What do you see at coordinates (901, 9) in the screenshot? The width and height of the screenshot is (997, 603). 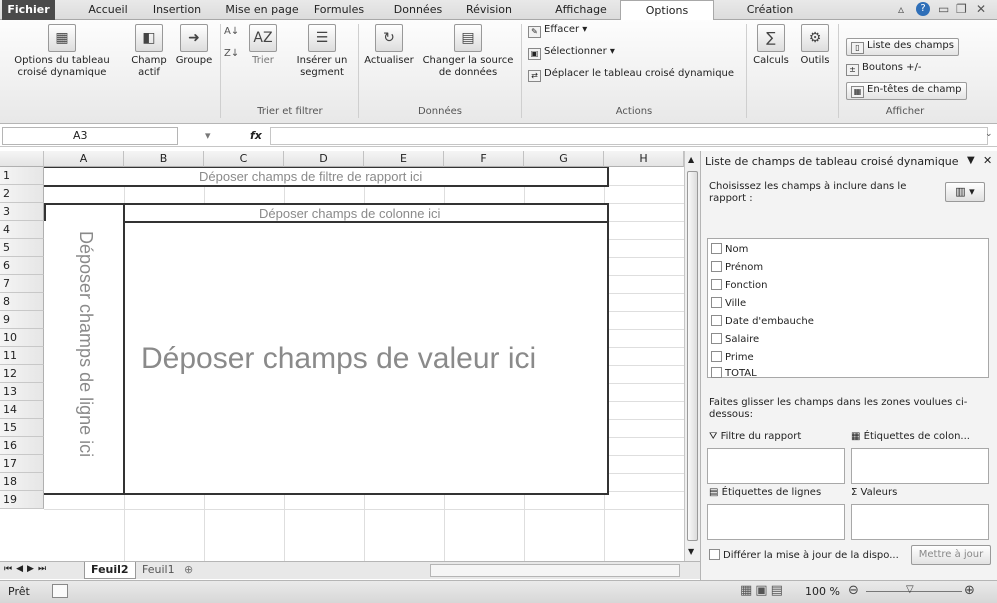 I see `minimize-ribbon-icon: ▵` at bounding box center [901, 9].